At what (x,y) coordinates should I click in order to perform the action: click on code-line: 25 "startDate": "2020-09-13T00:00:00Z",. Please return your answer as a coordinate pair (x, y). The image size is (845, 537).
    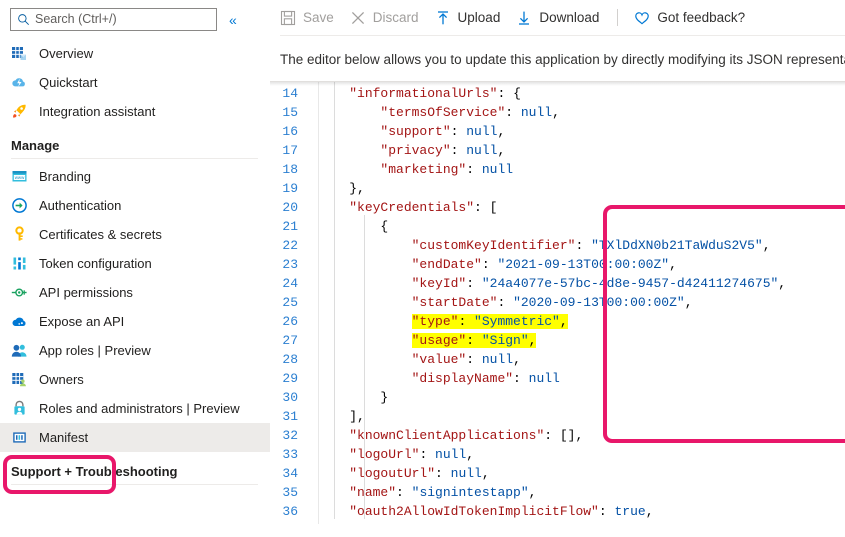
    Looking at the image, I should click on (557, 302).